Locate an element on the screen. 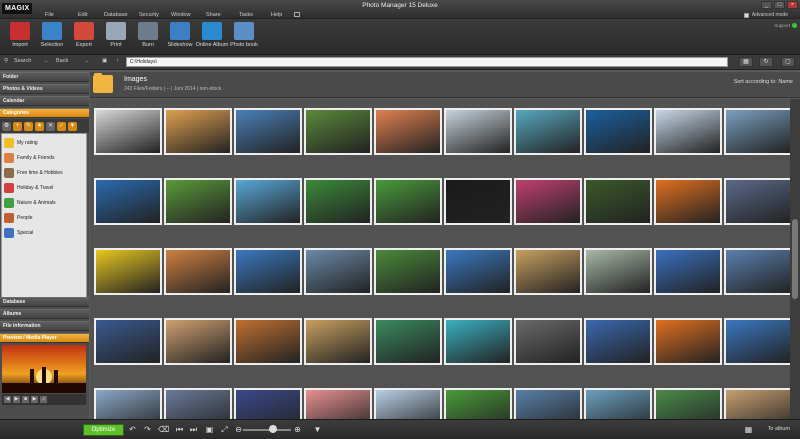 The width and height of the screenshot is (800, 439). menu-item-database: Database is located at coordinates (116, 15).